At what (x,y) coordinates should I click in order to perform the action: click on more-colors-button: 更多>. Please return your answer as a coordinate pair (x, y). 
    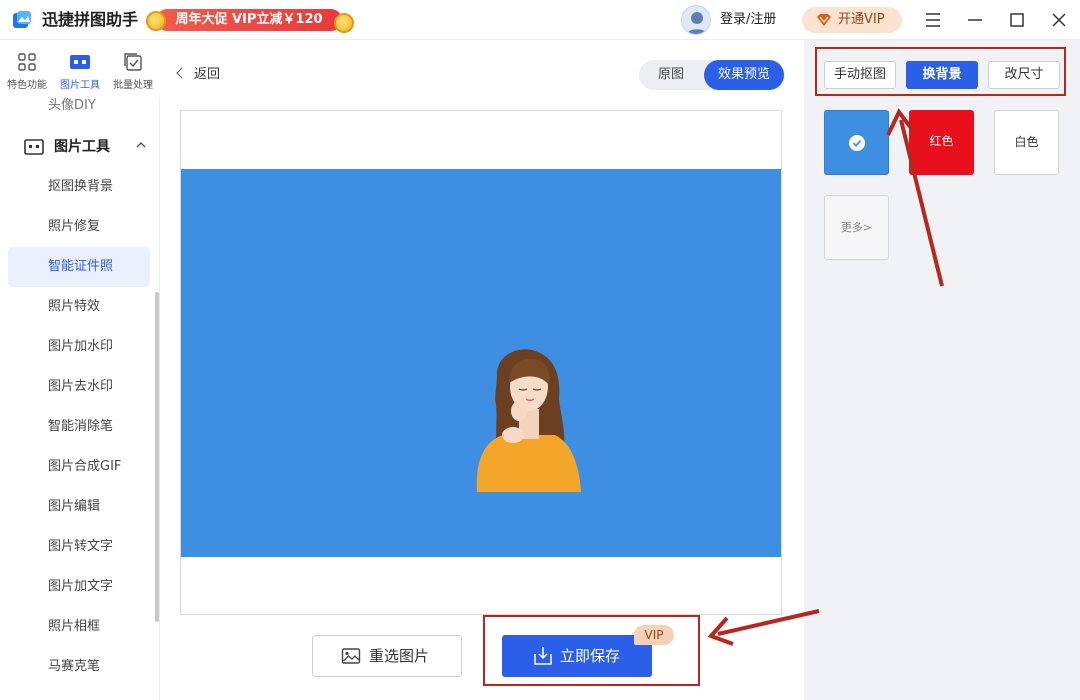
    Looking at the image, I should click on (856, 227).